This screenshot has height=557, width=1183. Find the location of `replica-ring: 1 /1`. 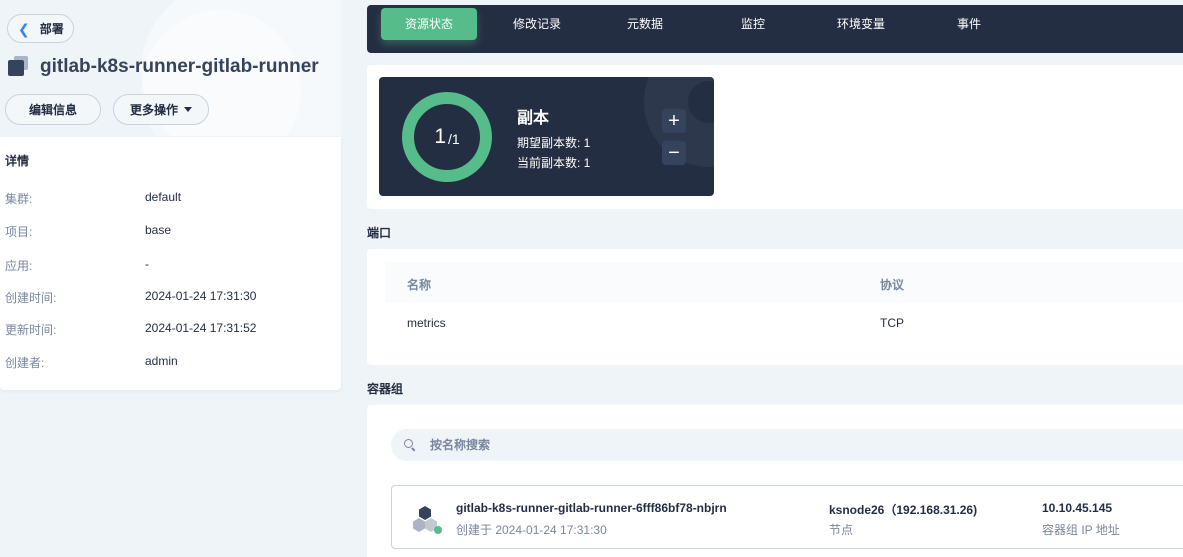

replica-ring: 1 /1 is located at coordinates (447, 137).